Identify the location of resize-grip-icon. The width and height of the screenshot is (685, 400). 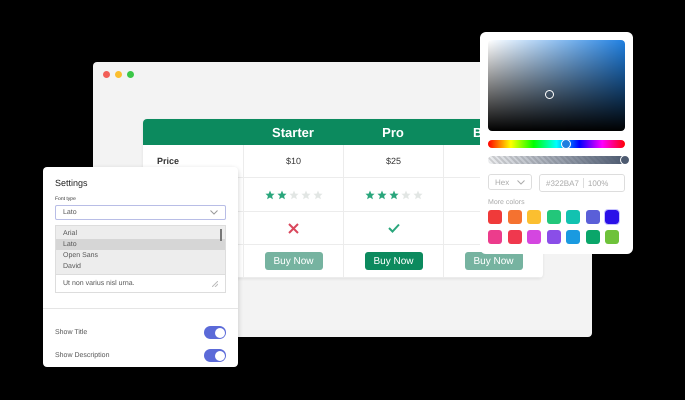
(215, 283).